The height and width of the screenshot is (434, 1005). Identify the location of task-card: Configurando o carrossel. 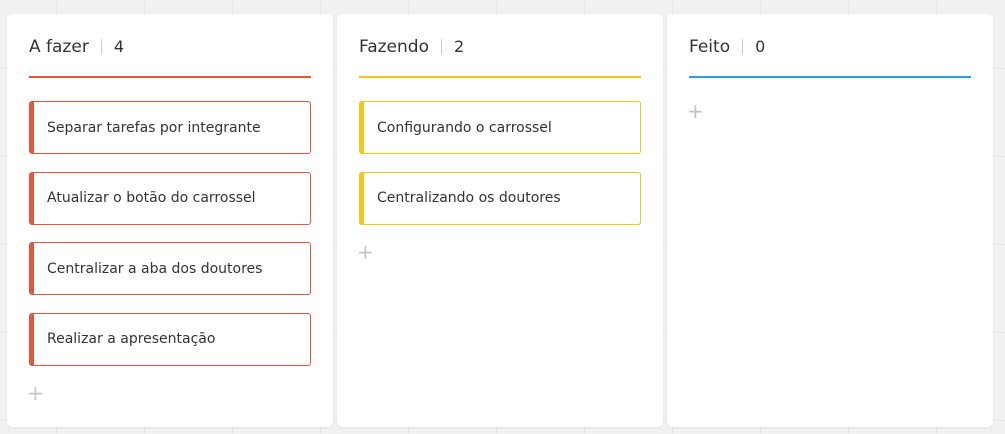
(500, 127).